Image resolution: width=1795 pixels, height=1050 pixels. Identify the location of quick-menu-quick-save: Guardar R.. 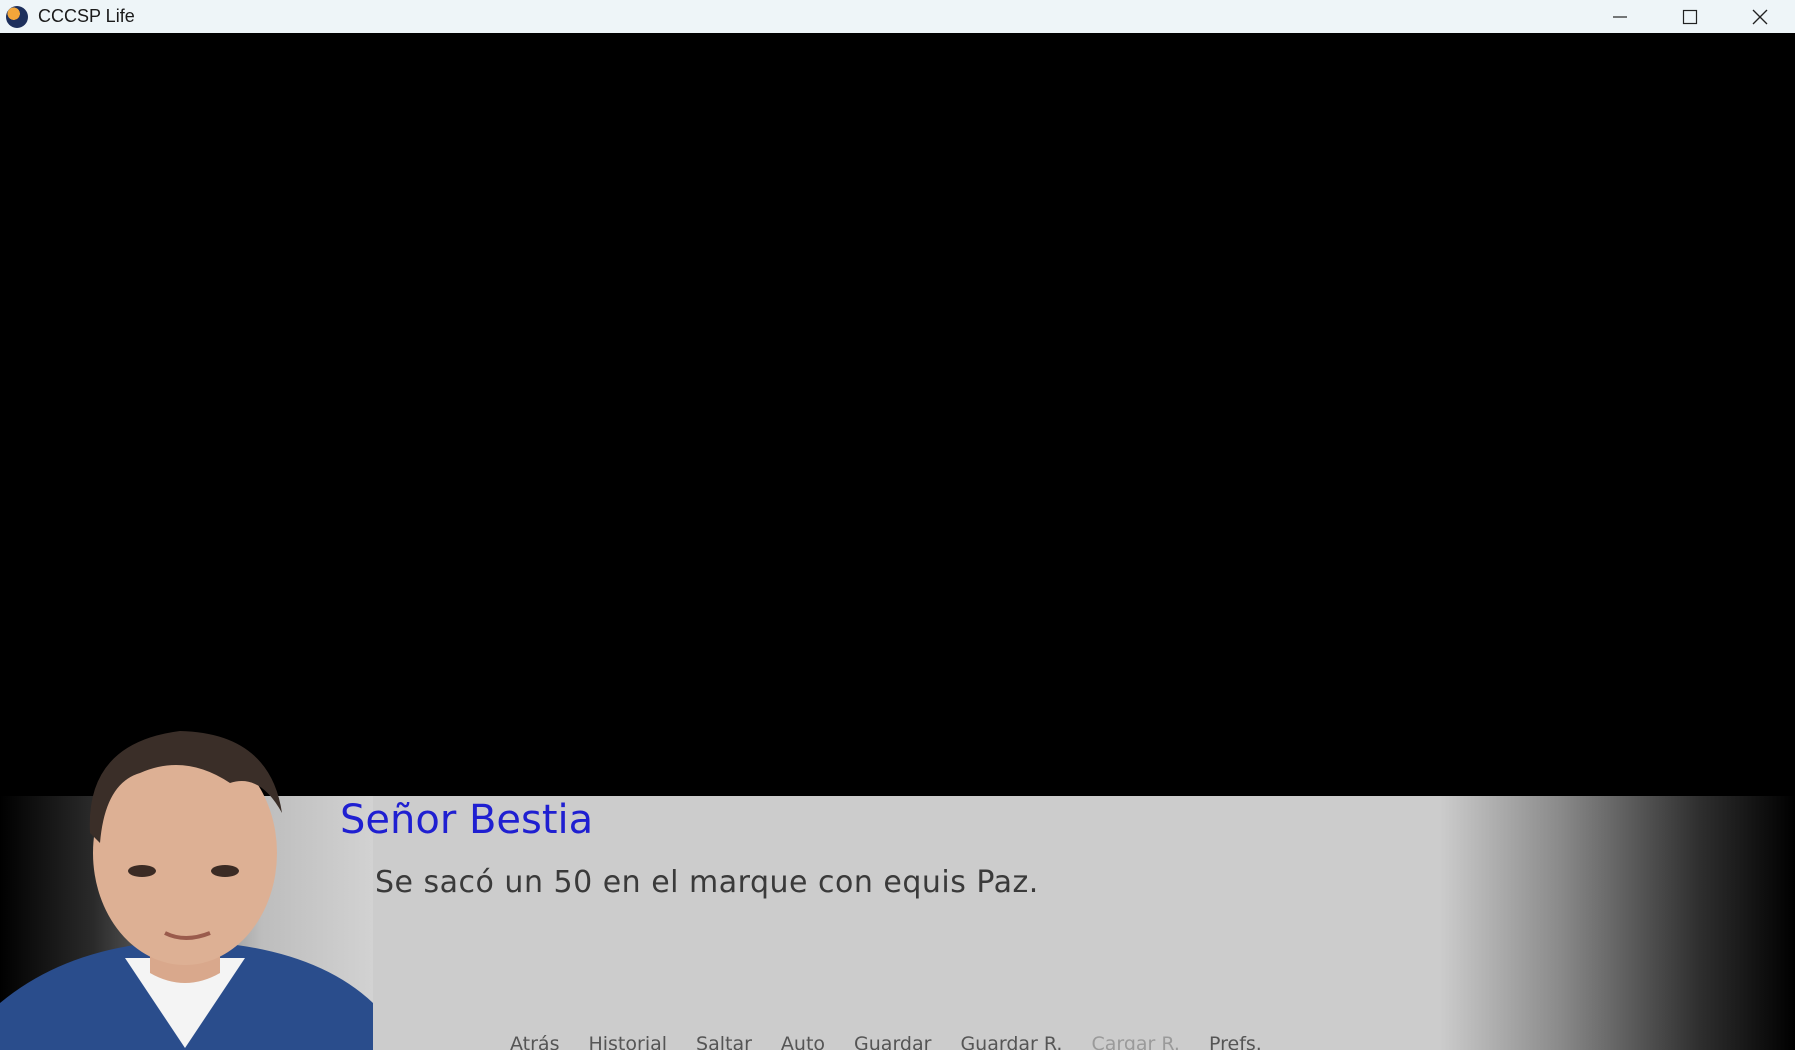
(1011, 1041).